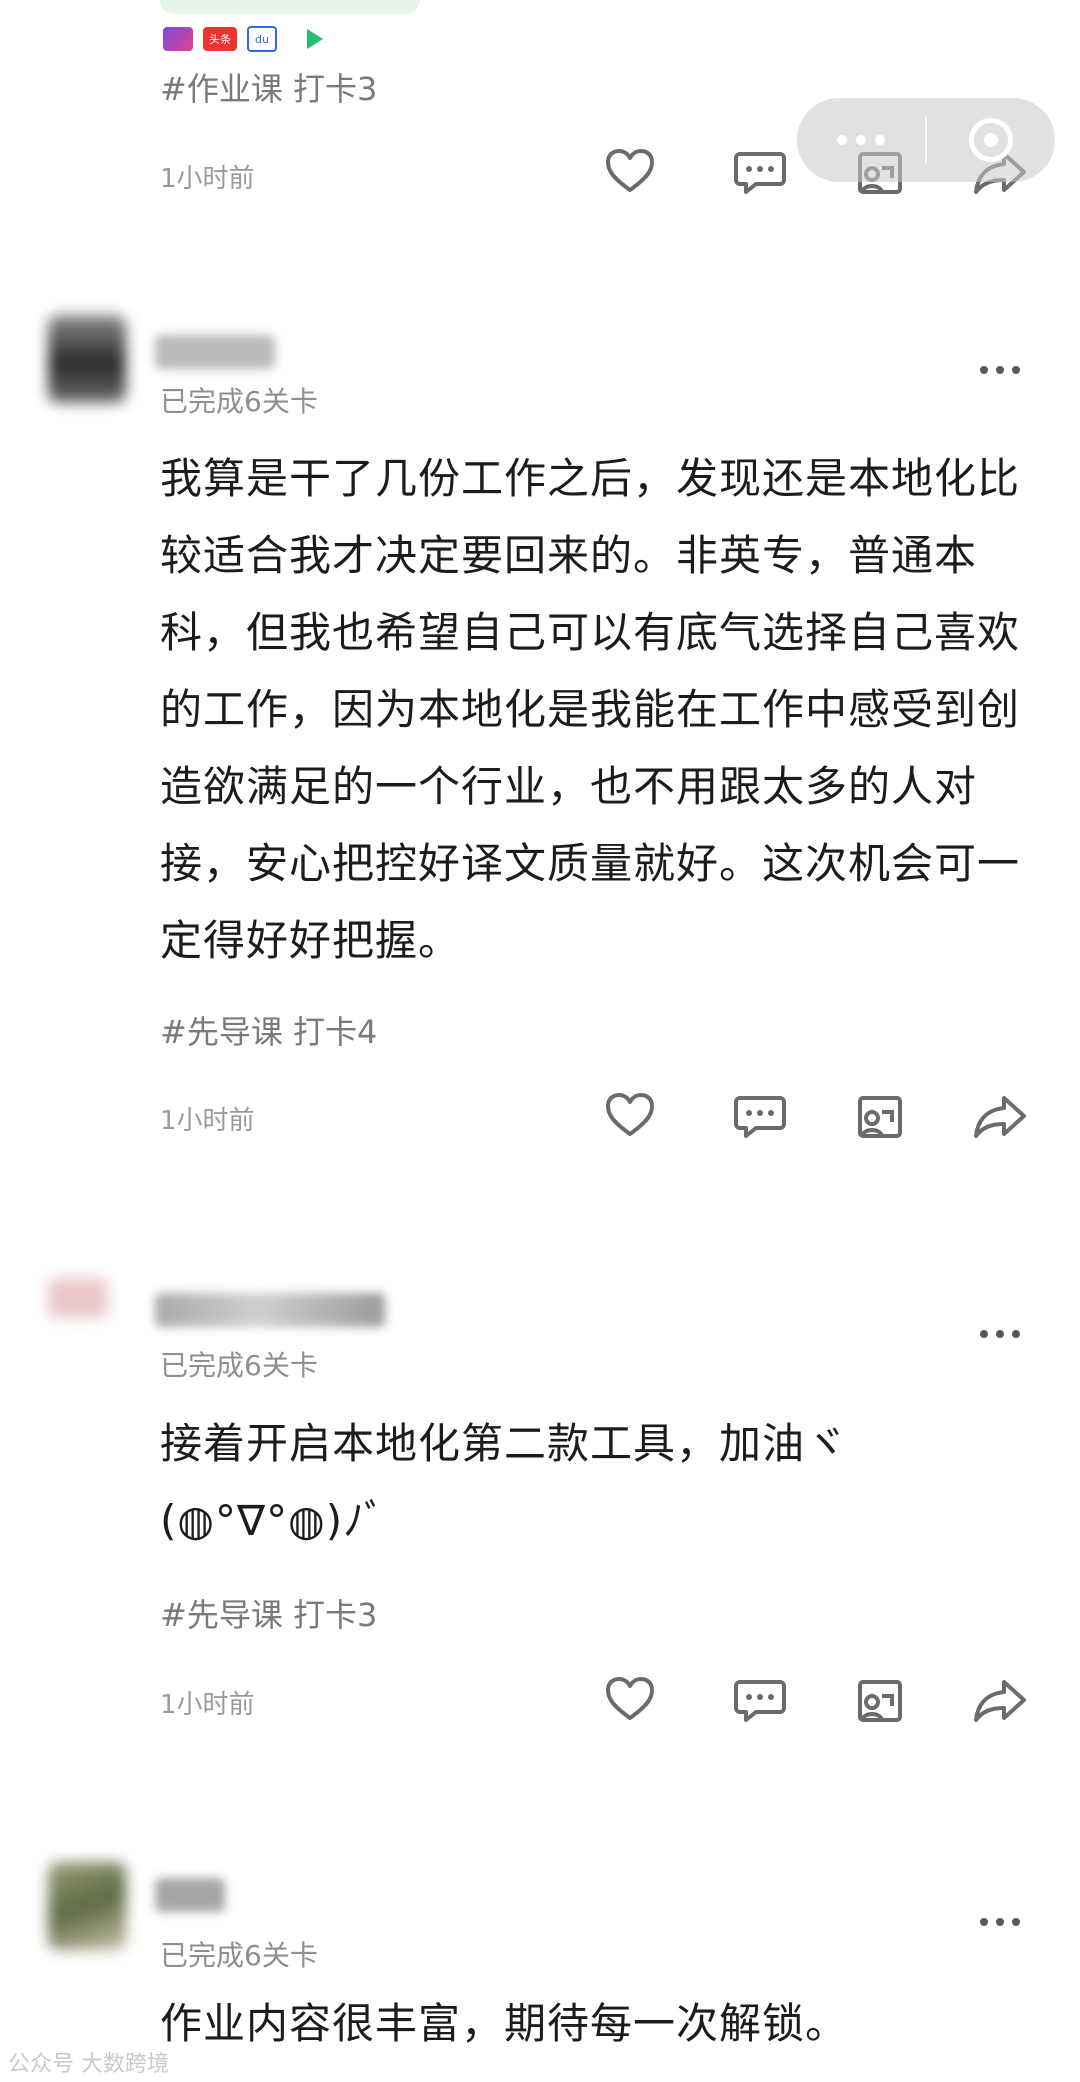 Image resolution: width=1080 pixels, height=2082 pixels. Describe the element at coordinates (504, 1482) in the screenshot. I see `post-text: 接着开启本地化第二款工具，加油ヾ(◍°∇°◍)ﾉﾞ` at that location.